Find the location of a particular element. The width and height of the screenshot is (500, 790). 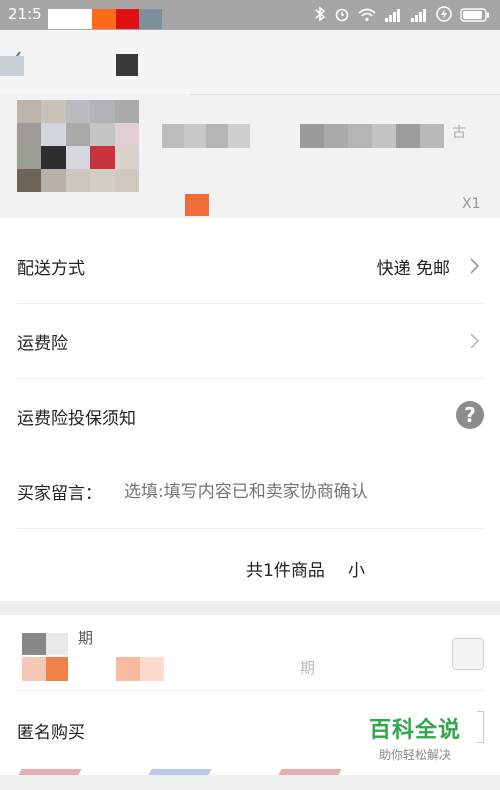

shipping-insurance-label: 运费险 is located at coordinates (42, 344).